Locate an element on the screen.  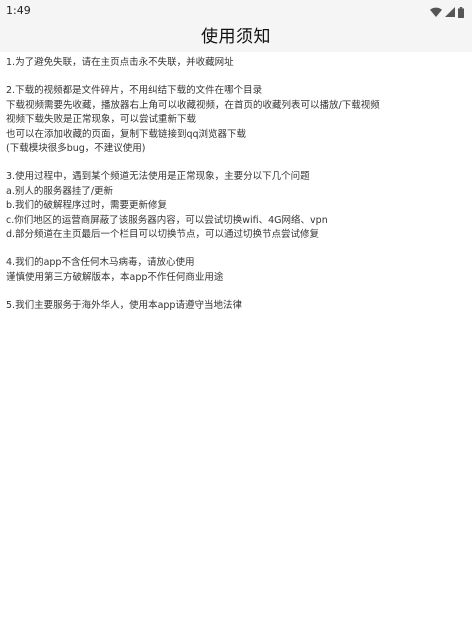
notice-line: 也可以在添加收藏的页面，复制下载链接到qq浏览器下载 is located at coordinates (126, 134).